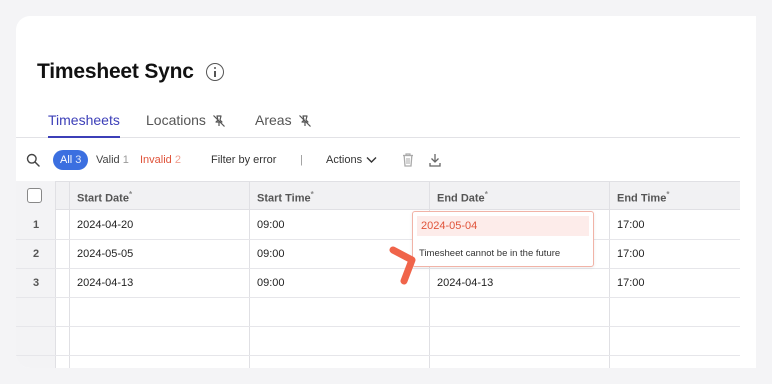 The height and width of the screenshot is (384, 772). I want to click on panel-edge, so click(748, 192).